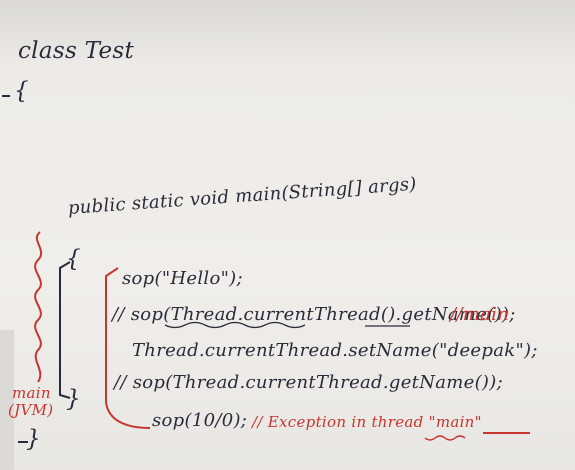 Image resolution: width=575 pixels, height=470 pixels. What do you see at coordinates (308, 382) in the screenshot?
I see `statement-4: // sop(Thread.currentThread.getName());` at bounding box center [308, 382].